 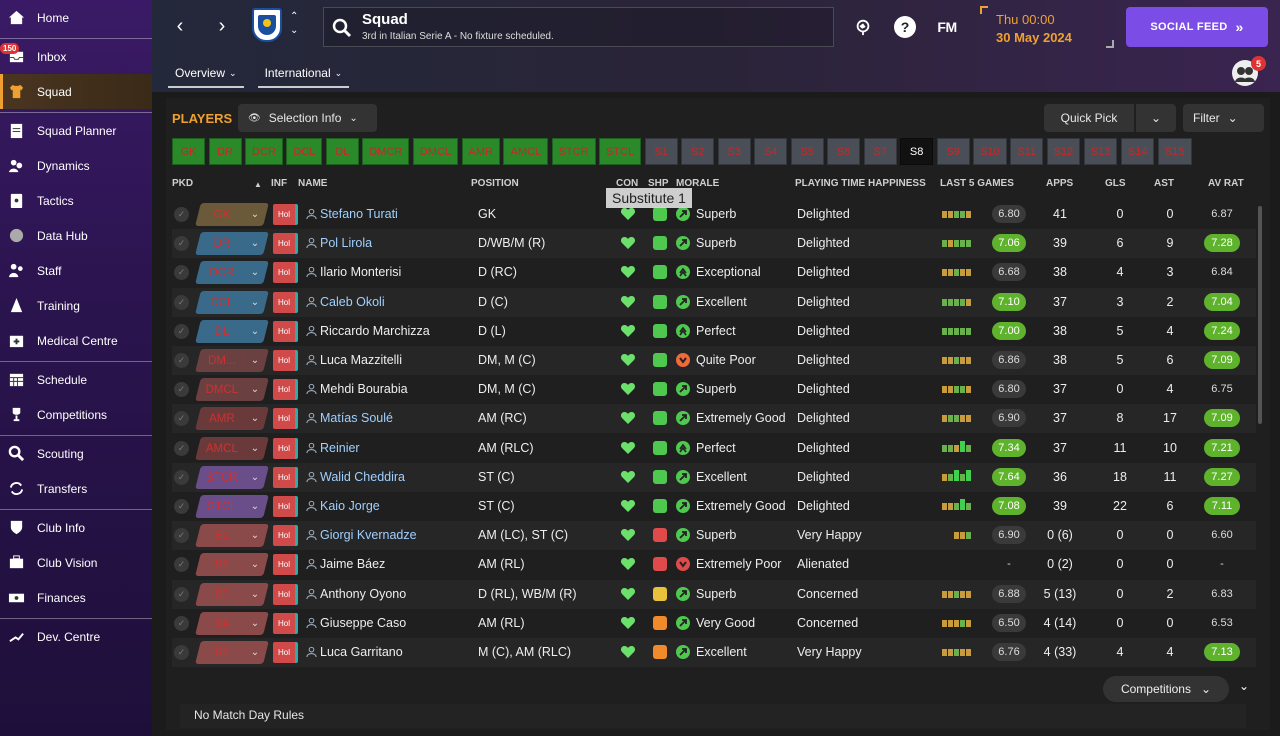 I want to click on sidebar-item-club-info: Club Info, so click(x=76, y=527).